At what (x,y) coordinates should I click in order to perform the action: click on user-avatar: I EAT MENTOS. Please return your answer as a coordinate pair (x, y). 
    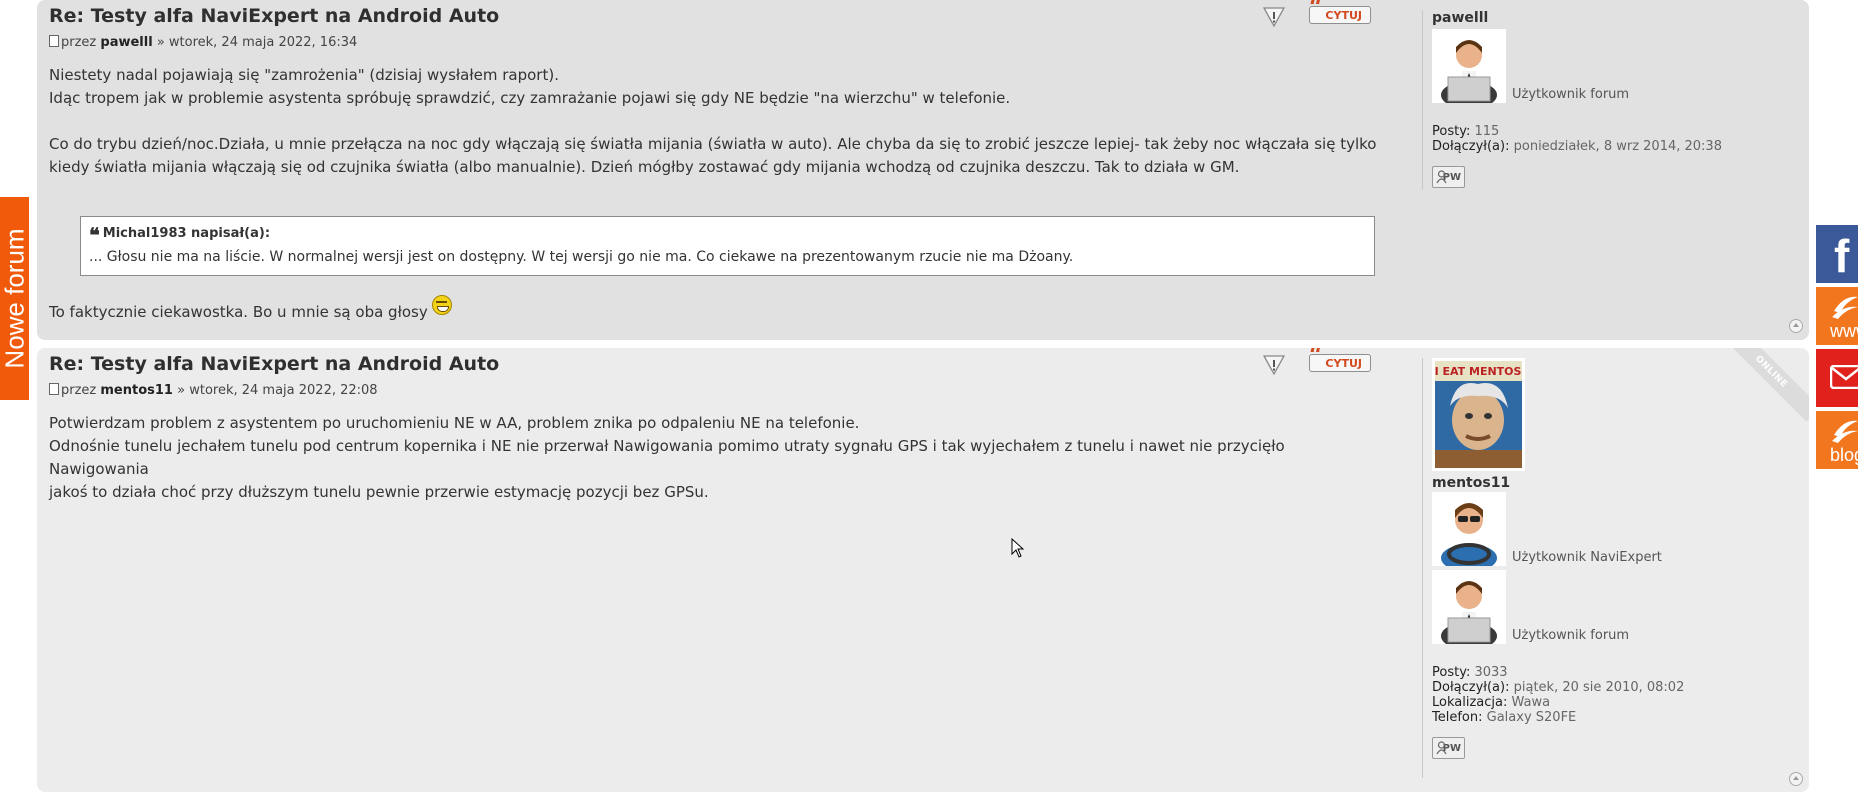
    Looking at the image, I should click on (1478, 414).